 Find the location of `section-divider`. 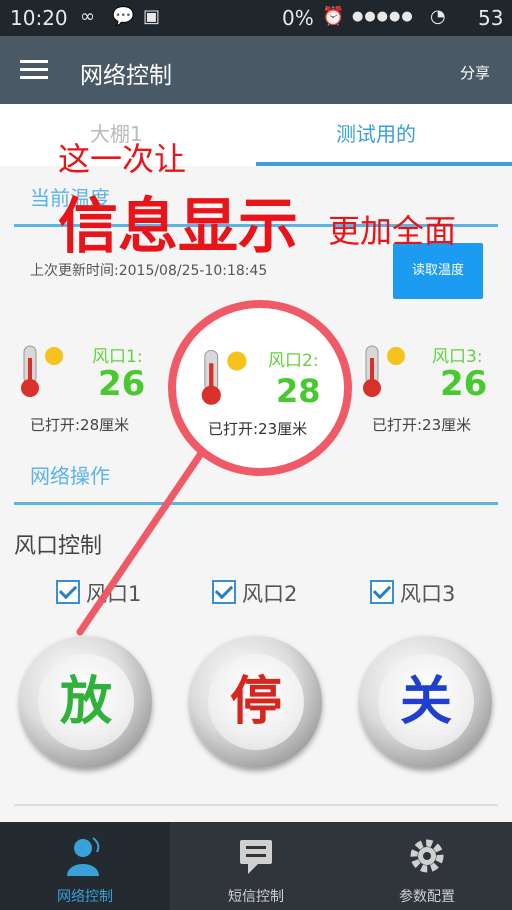

section-divider is located at coordinates (256, 503).